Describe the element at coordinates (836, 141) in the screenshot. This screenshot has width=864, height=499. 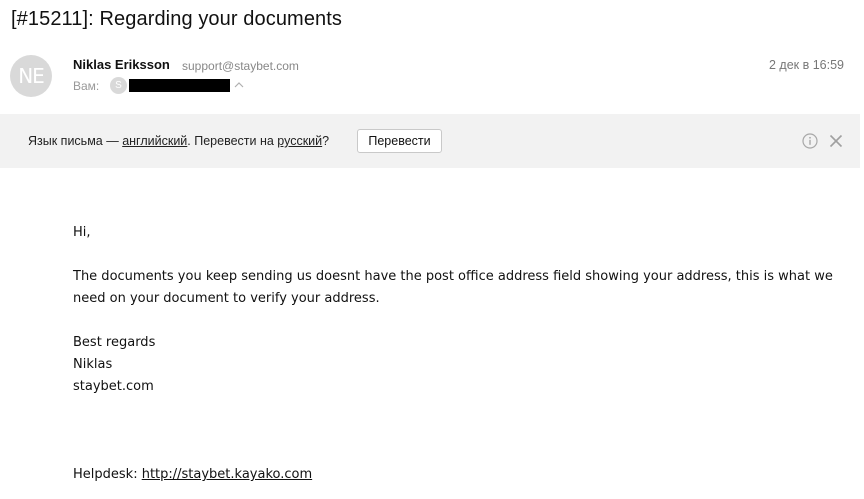
I see `close-icon` at that location.